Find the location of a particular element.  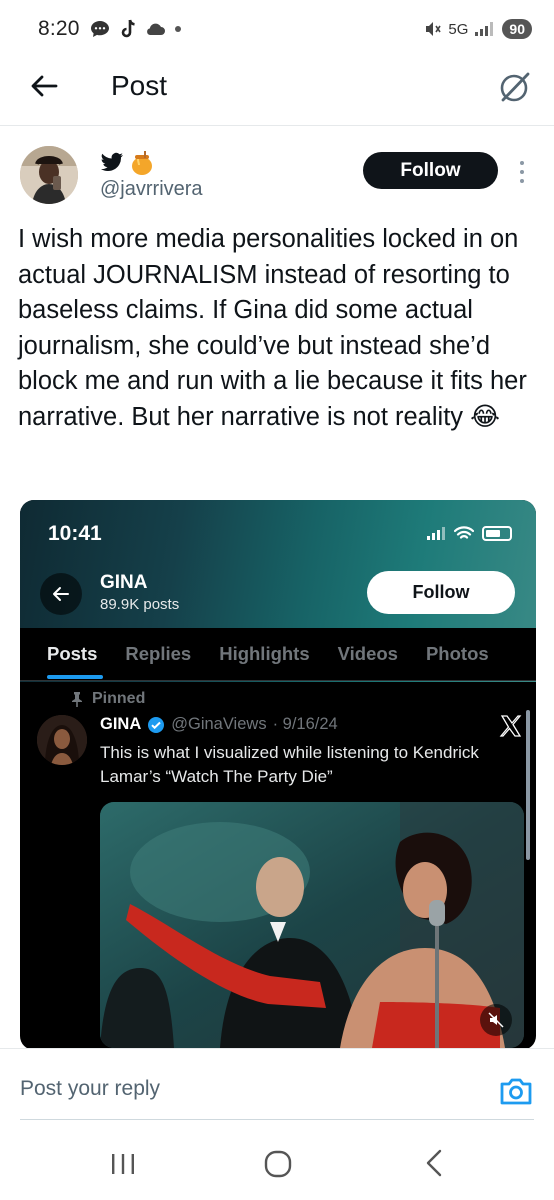

author-handle: @javrrivera is located at coordinates (151, 189).